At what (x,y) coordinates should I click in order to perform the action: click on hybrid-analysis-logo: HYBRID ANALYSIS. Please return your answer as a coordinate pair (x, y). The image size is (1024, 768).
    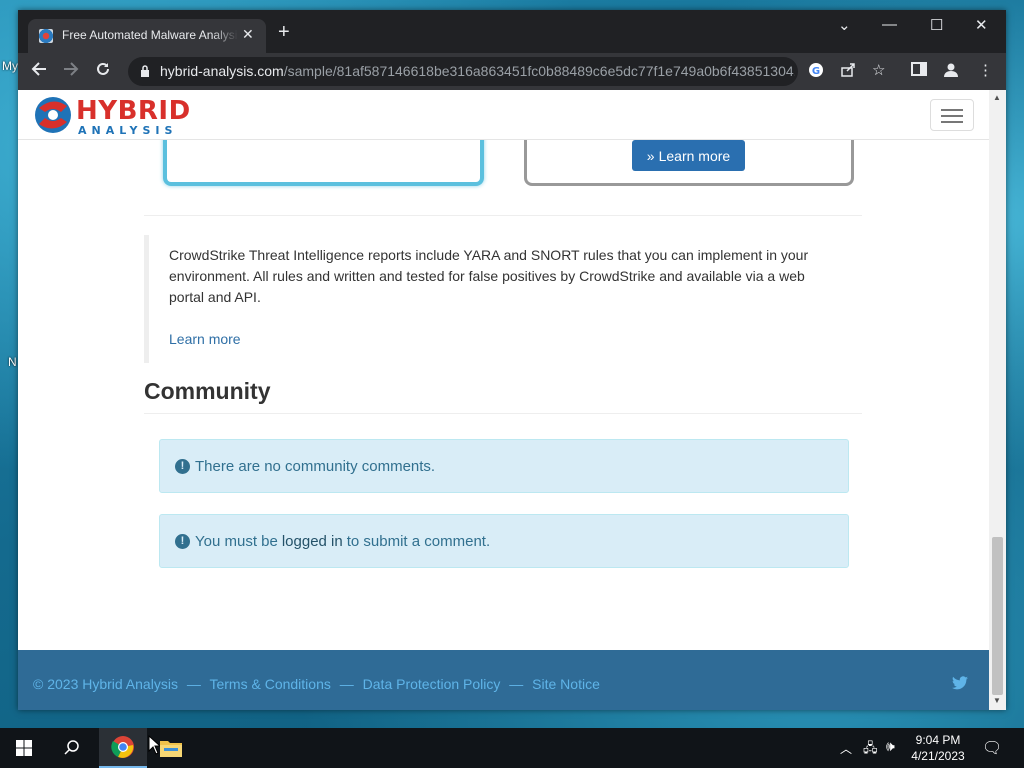
    Looking at the image, I should click on (115, 116).